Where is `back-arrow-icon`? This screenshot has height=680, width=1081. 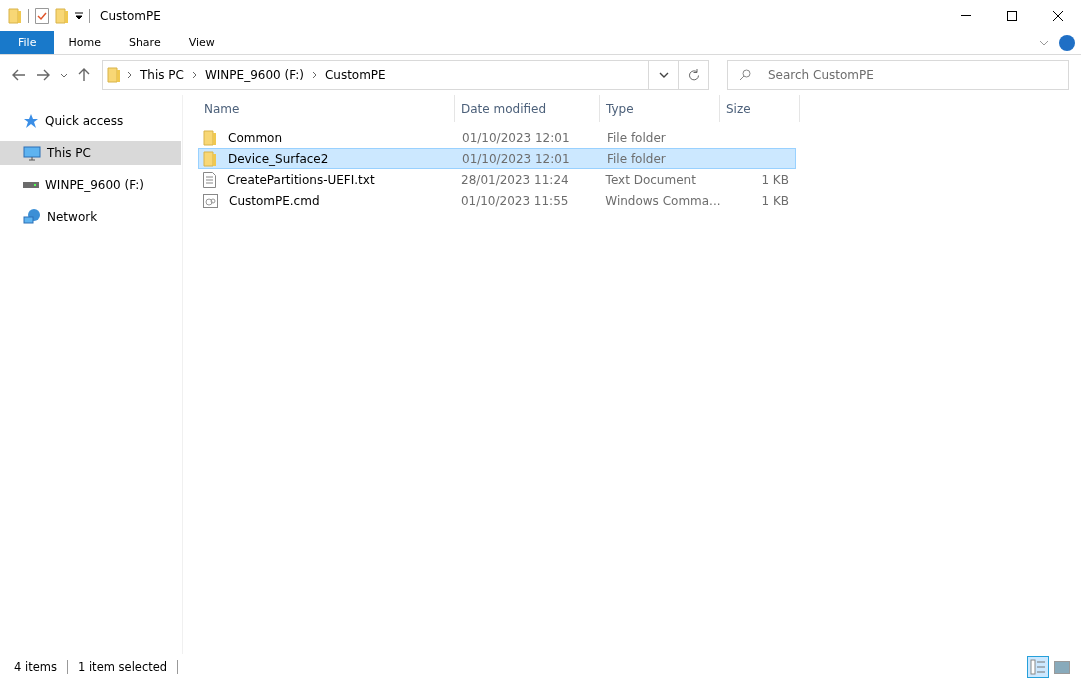 back-arrow-icon is located at coordinates (19, 75).